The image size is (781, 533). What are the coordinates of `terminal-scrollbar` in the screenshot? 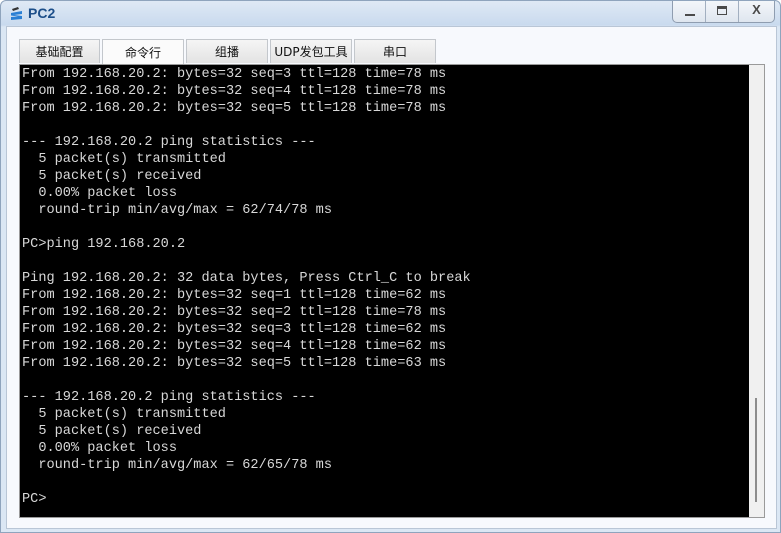 It's located at (757, 291).